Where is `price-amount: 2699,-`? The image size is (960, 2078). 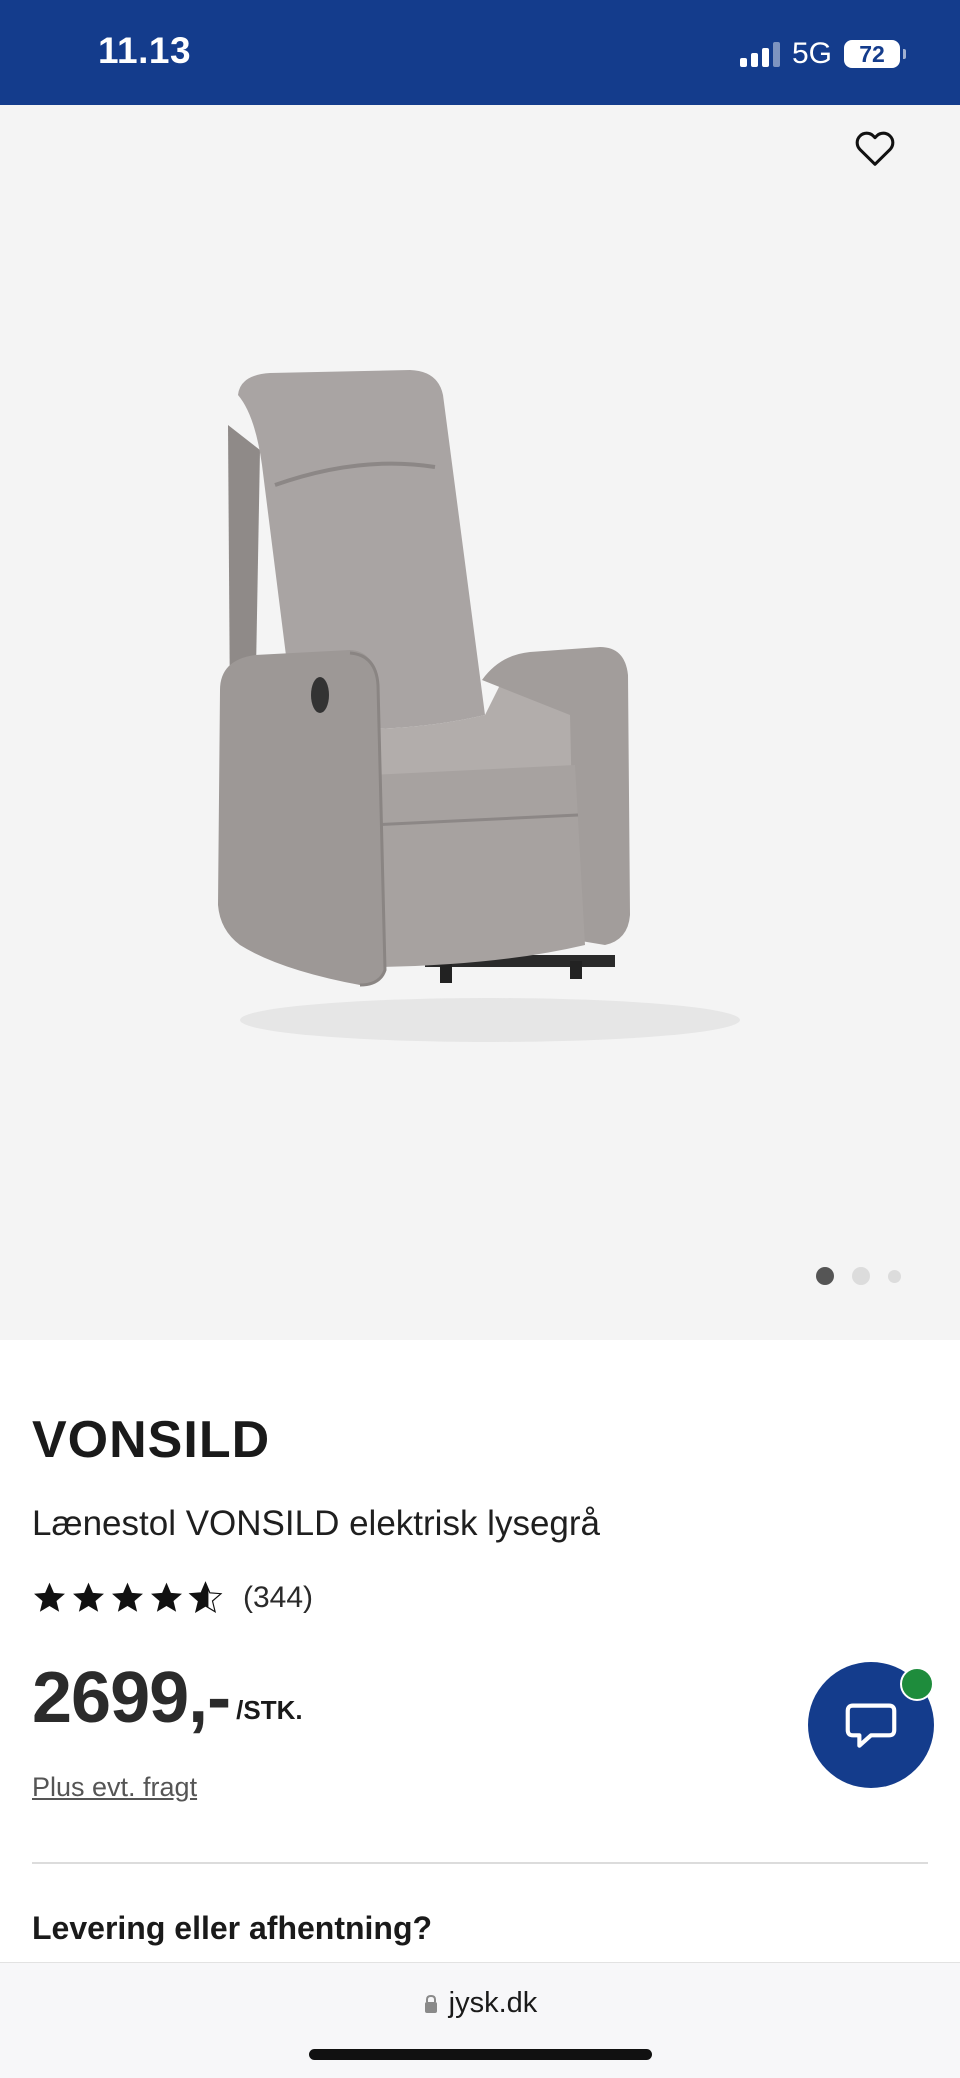 price-amount: 2699,- is located at coordinates (131, 1698).